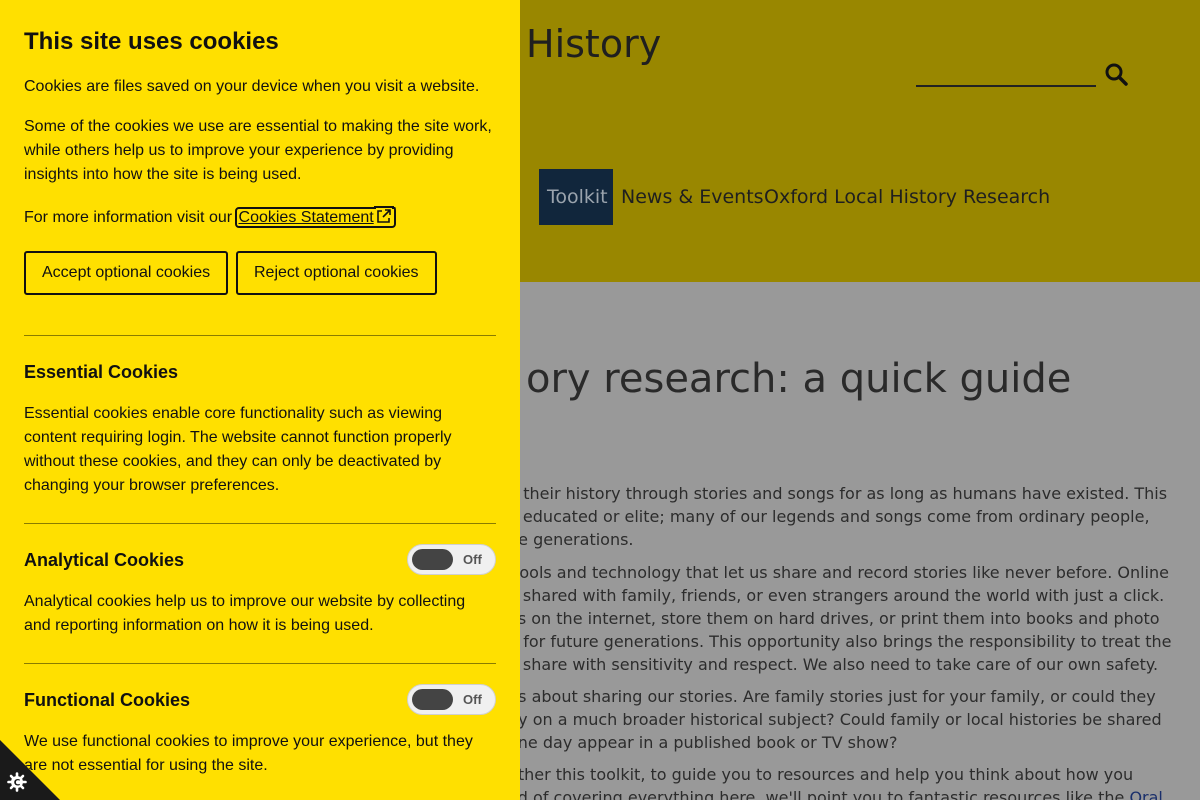 The height and width of the screenshot is (800, 1200). Describe the element at coordinates (130, 217) in the screenshot. I see `cookie-more-info-label: For more information visit our` at that location.